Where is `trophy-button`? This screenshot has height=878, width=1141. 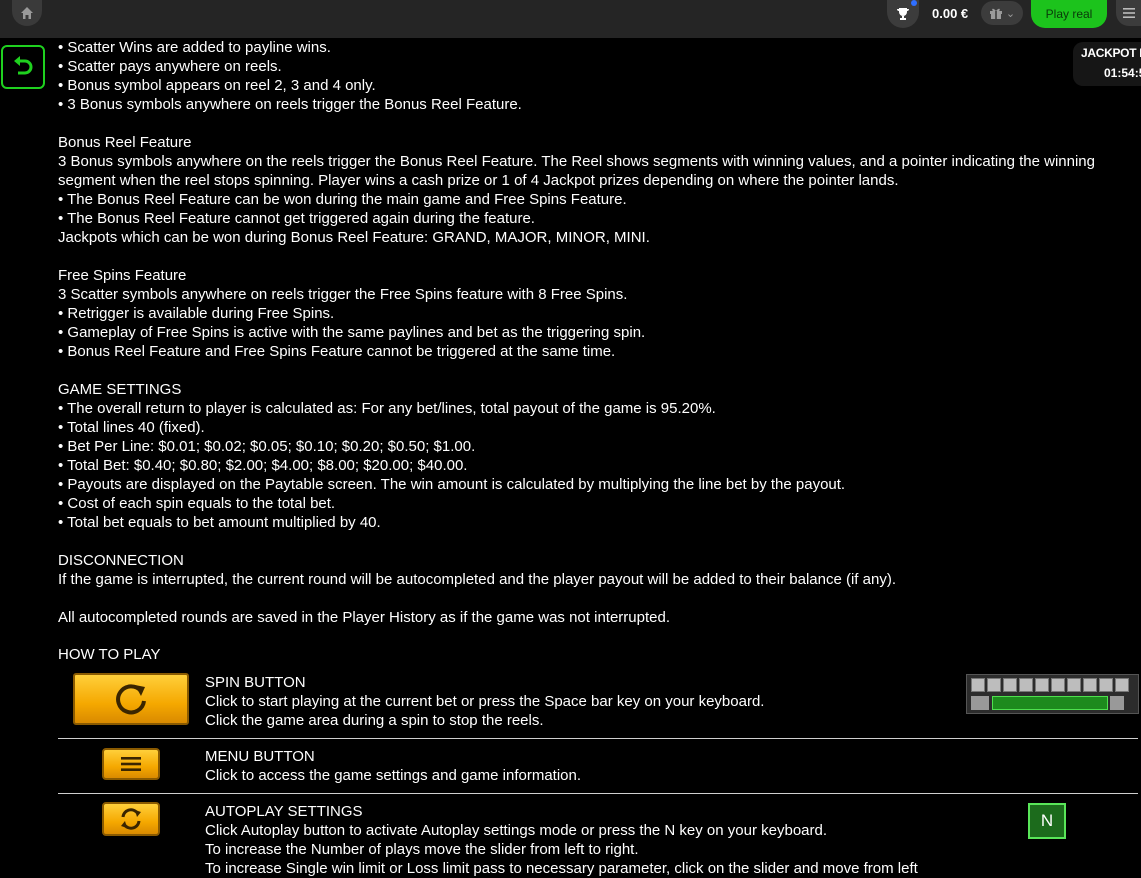 trophy-button is located at coordinates (903, 14).